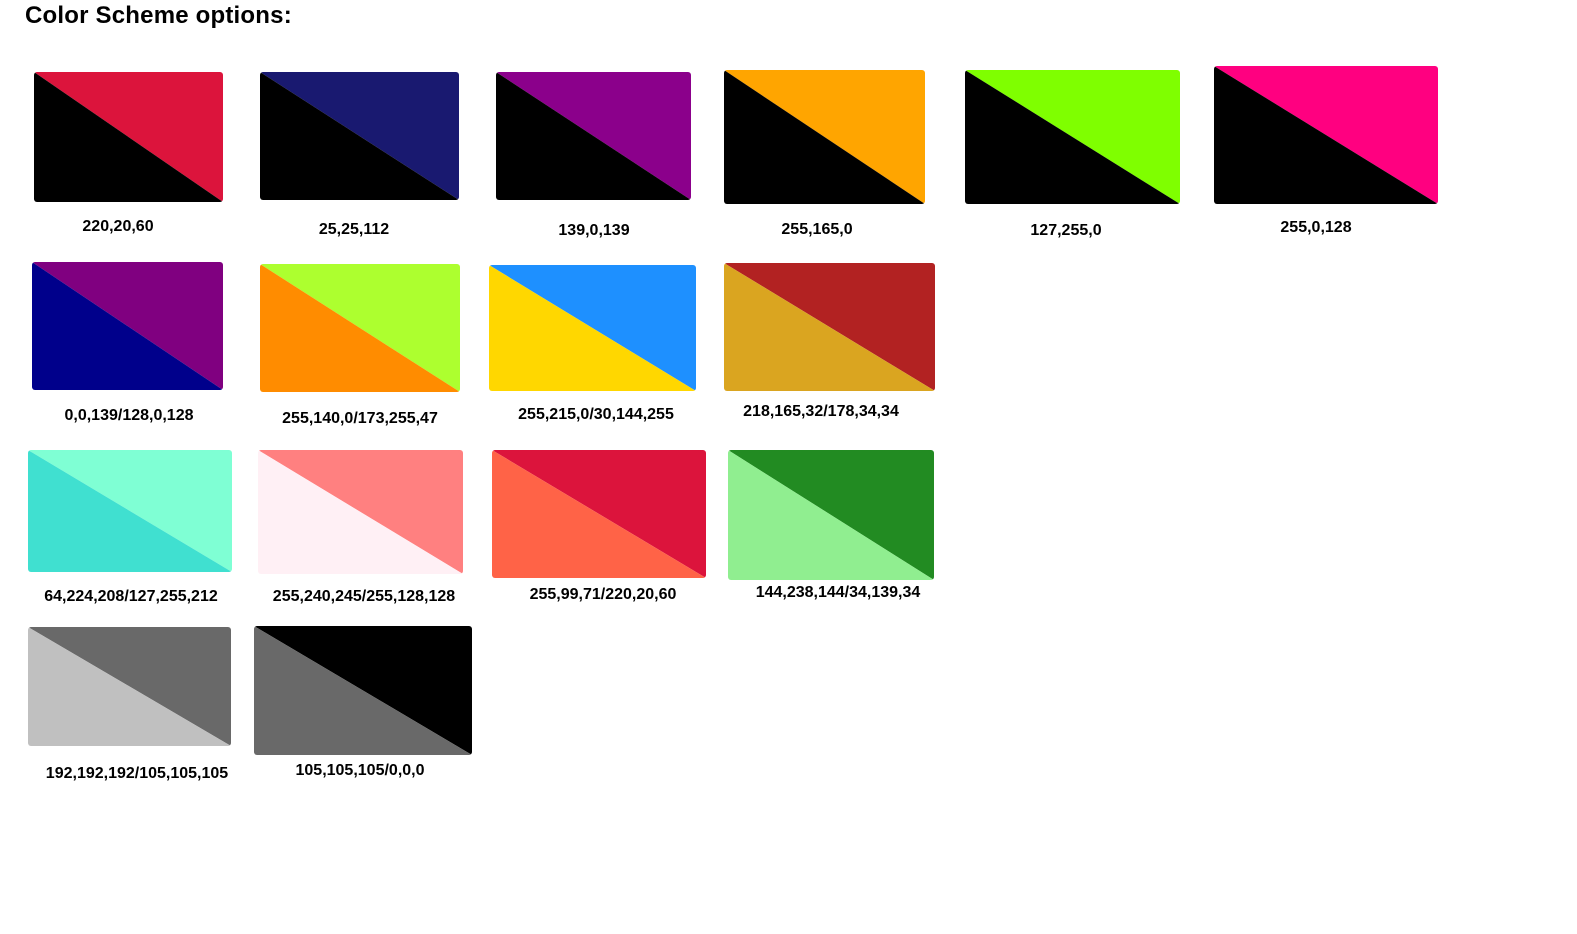 The width and height of the screenshot is (1577, 934). What do you see at coordinates (1316, 227) in the screenshot?
I see `swatch-label: 255,0,128` at bounding box center [1316, 227].